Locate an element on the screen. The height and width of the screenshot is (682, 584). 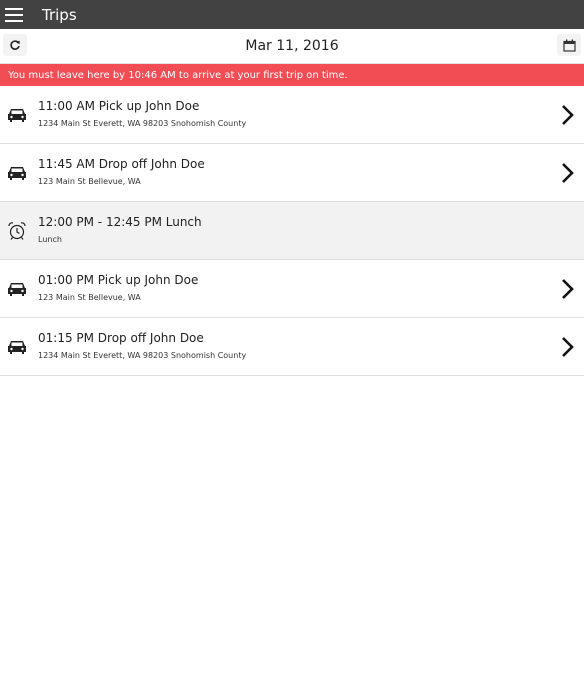
trip-address: Lunch is located at coordinates (50, 239).